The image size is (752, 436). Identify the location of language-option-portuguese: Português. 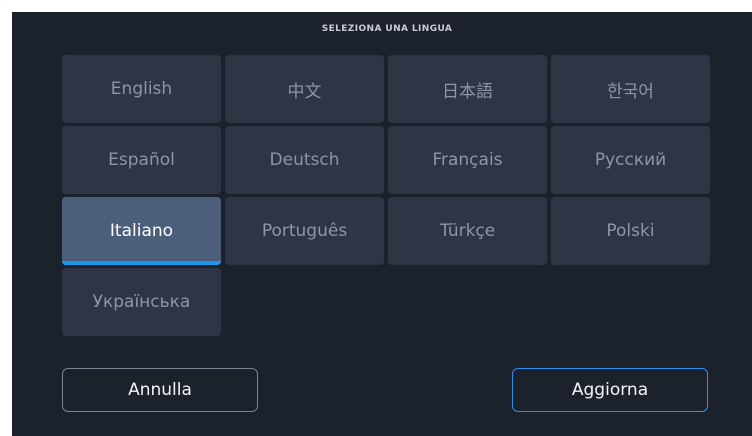
(304, 231).